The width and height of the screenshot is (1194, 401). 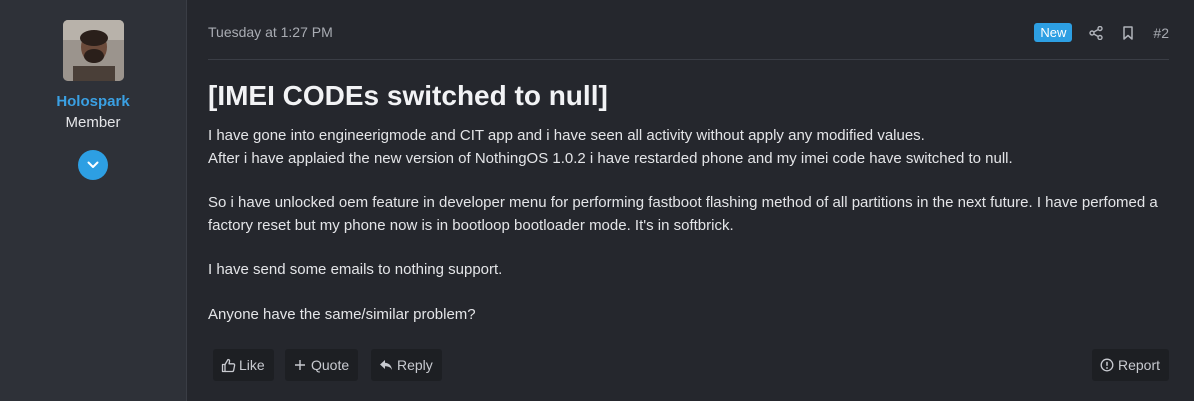 I want to click on bookmark-icon, so click(x=1128, y=32).